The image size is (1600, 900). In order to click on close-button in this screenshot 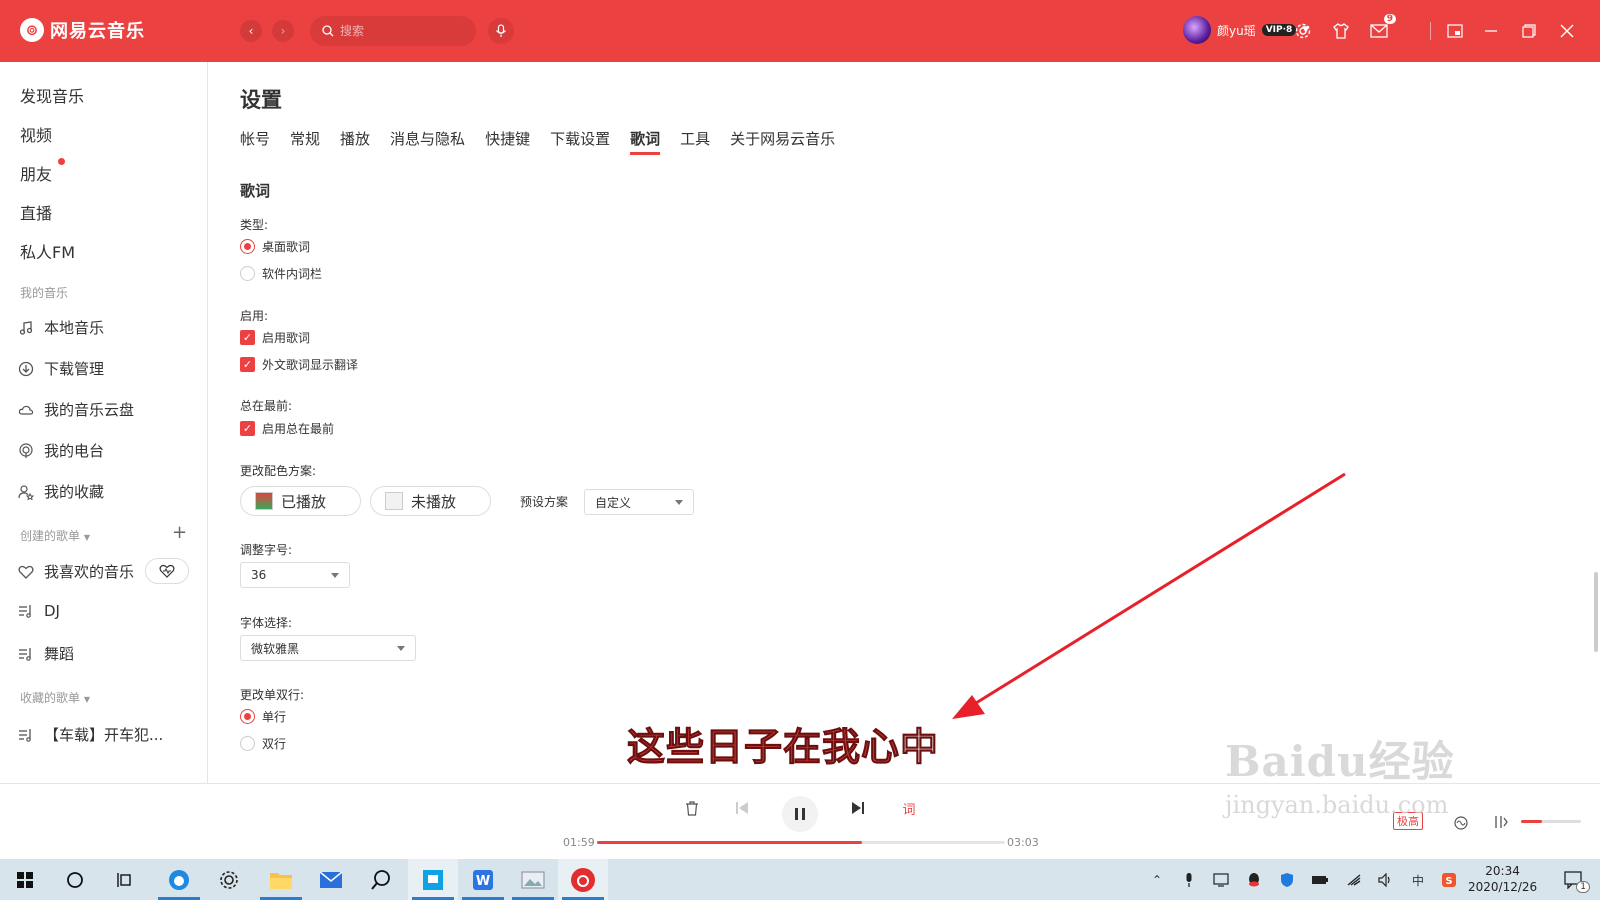, I will do `click(1567, 31)`.